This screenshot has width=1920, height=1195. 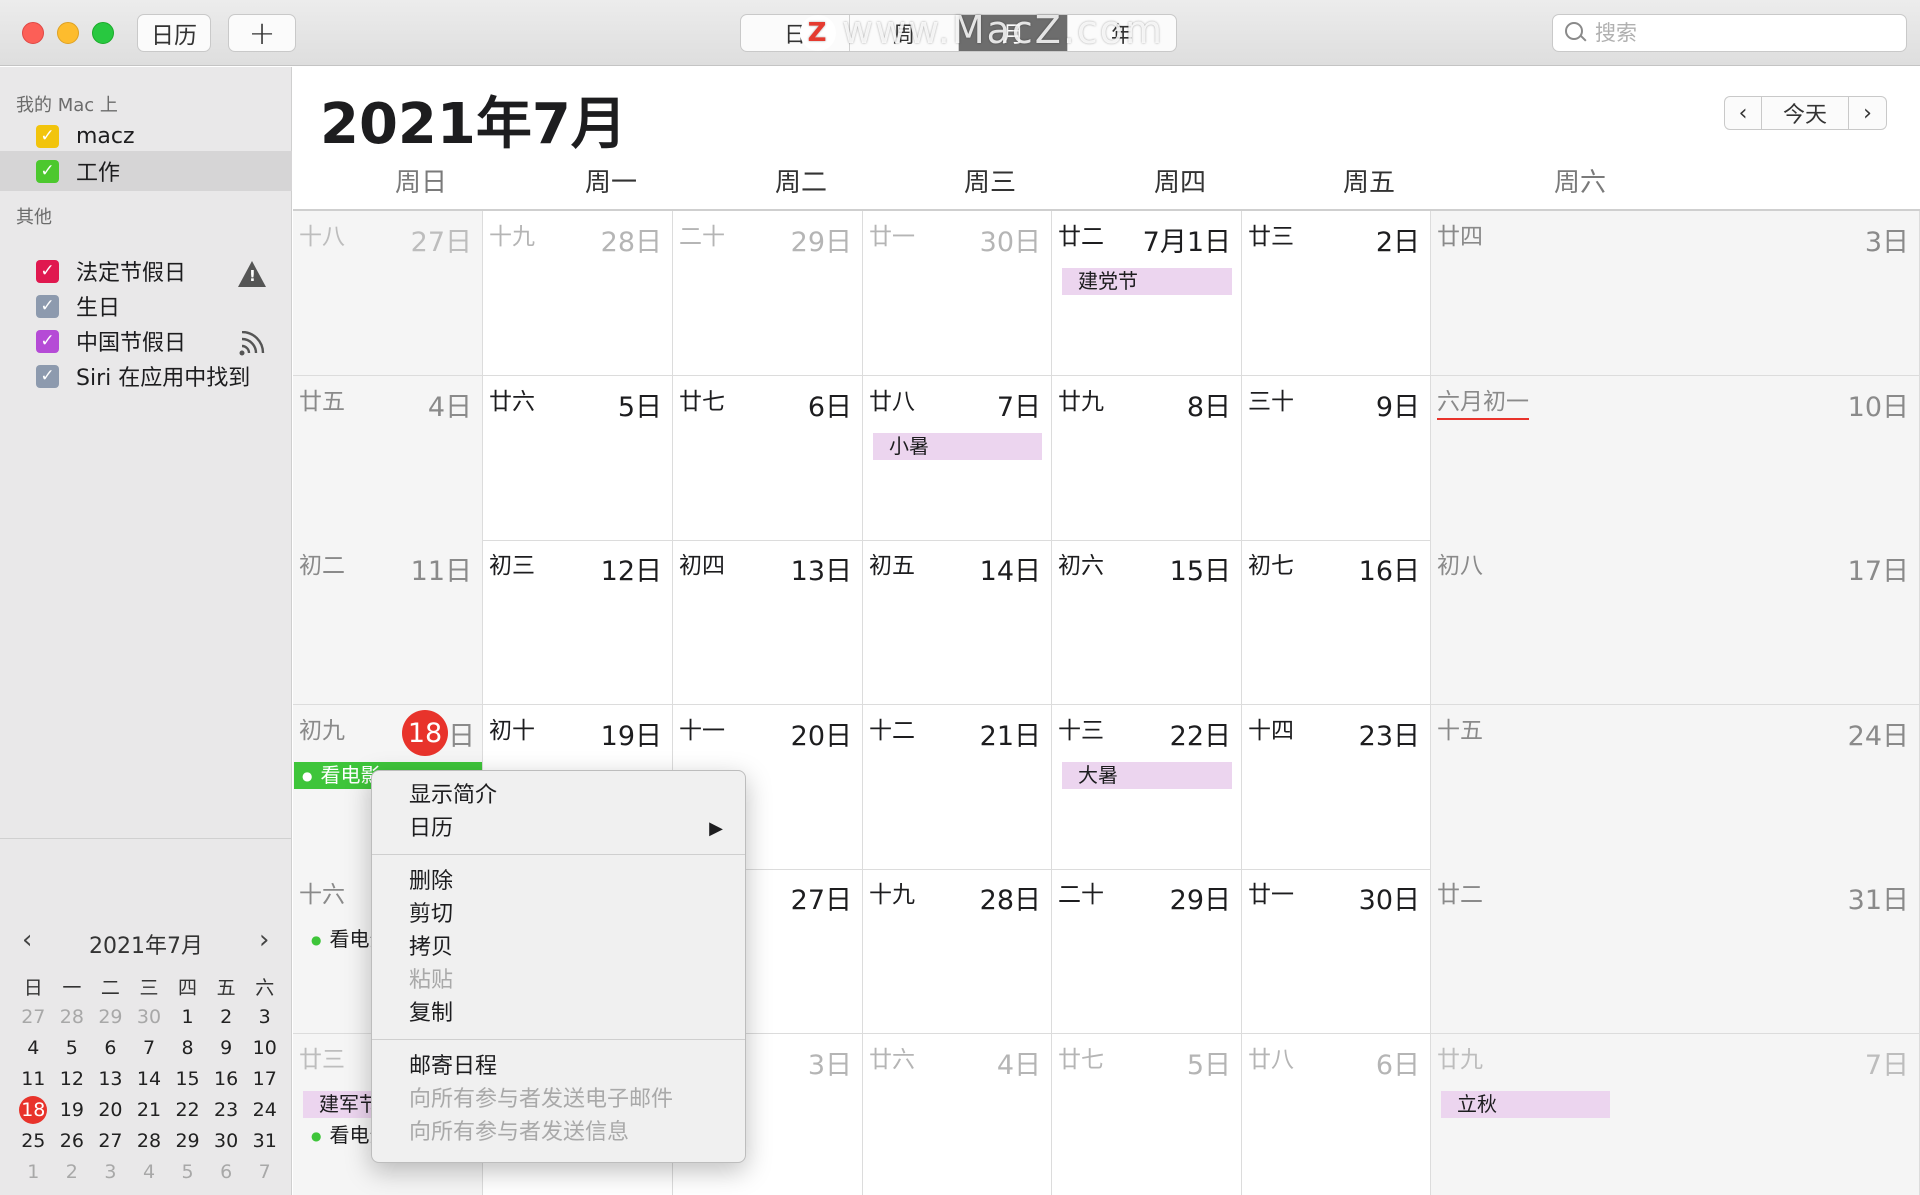 What do you see at coordinates (146, 376) in the screenshot?
I see `sidebar-calendar-item: ✓ Siri 在应用中找到` at bounding box center [146, 376].